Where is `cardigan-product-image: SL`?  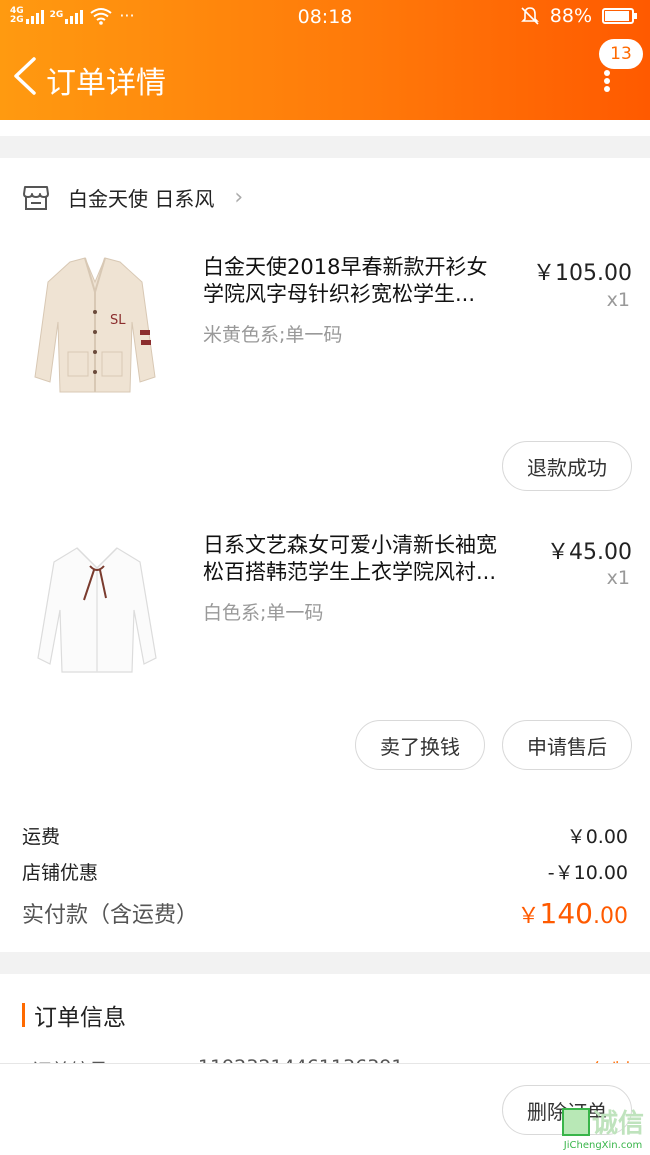
cardigan-product-image: SL is located at coordinates (95, 327).